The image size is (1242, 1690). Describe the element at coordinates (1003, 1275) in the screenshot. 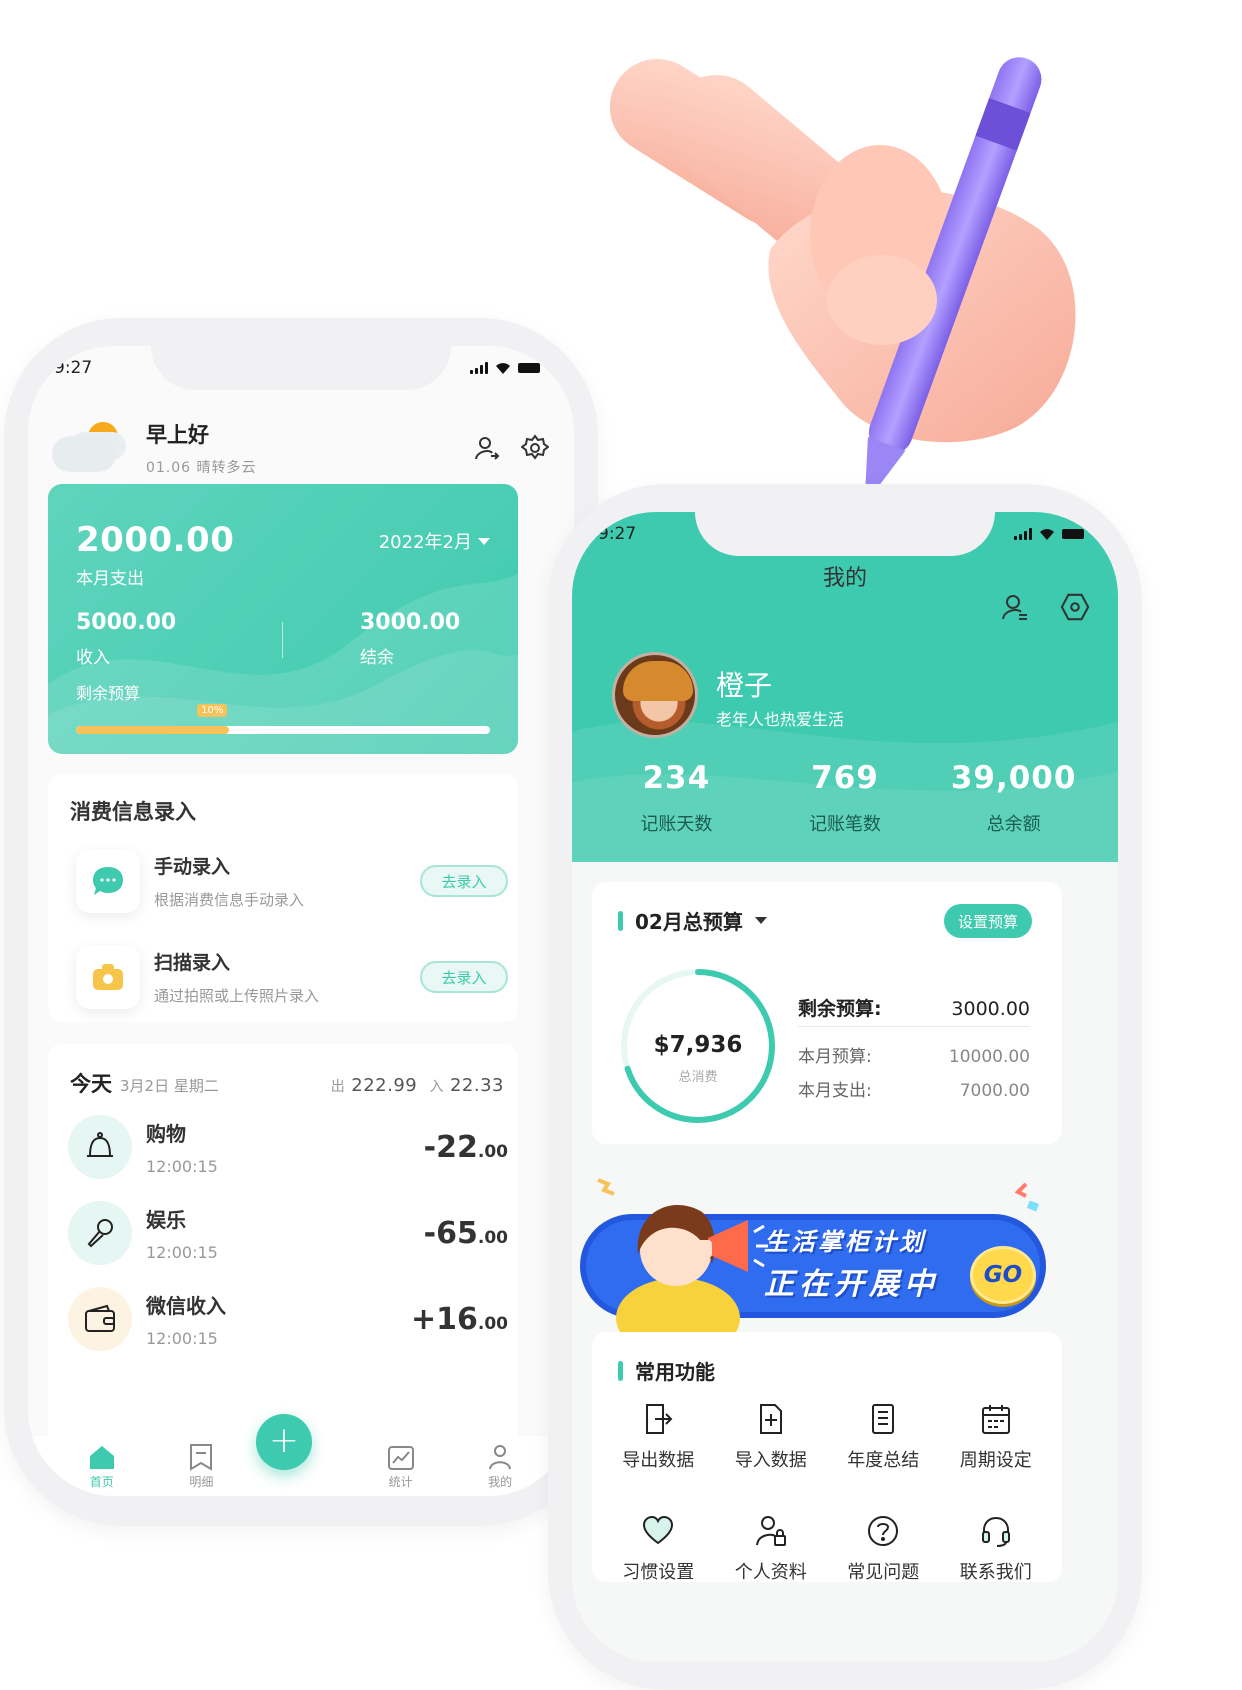

I see `promo-go-button: GO` at that location.